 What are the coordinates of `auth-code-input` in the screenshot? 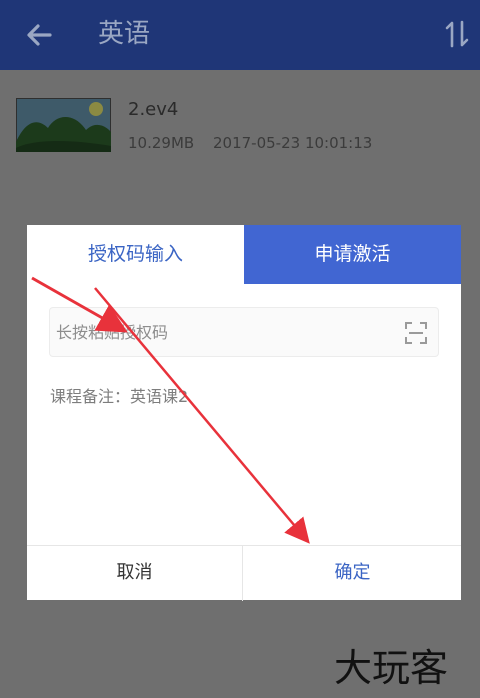 It's located at (226, 332).